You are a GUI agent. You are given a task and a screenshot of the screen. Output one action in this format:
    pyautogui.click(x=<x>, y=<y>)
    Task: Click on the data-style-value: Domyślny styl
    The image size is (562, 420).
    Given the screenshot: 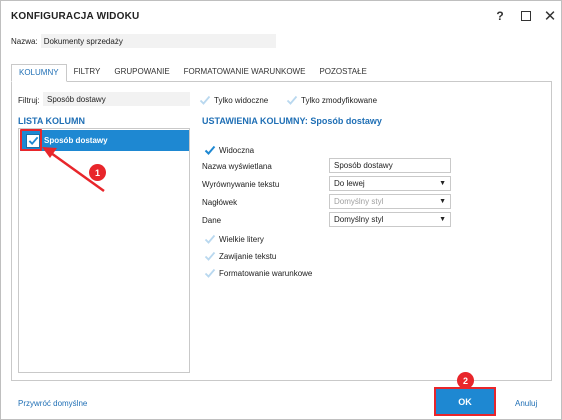 What is the action you would take?
    pyautogui.click(x=359, y=219)
    